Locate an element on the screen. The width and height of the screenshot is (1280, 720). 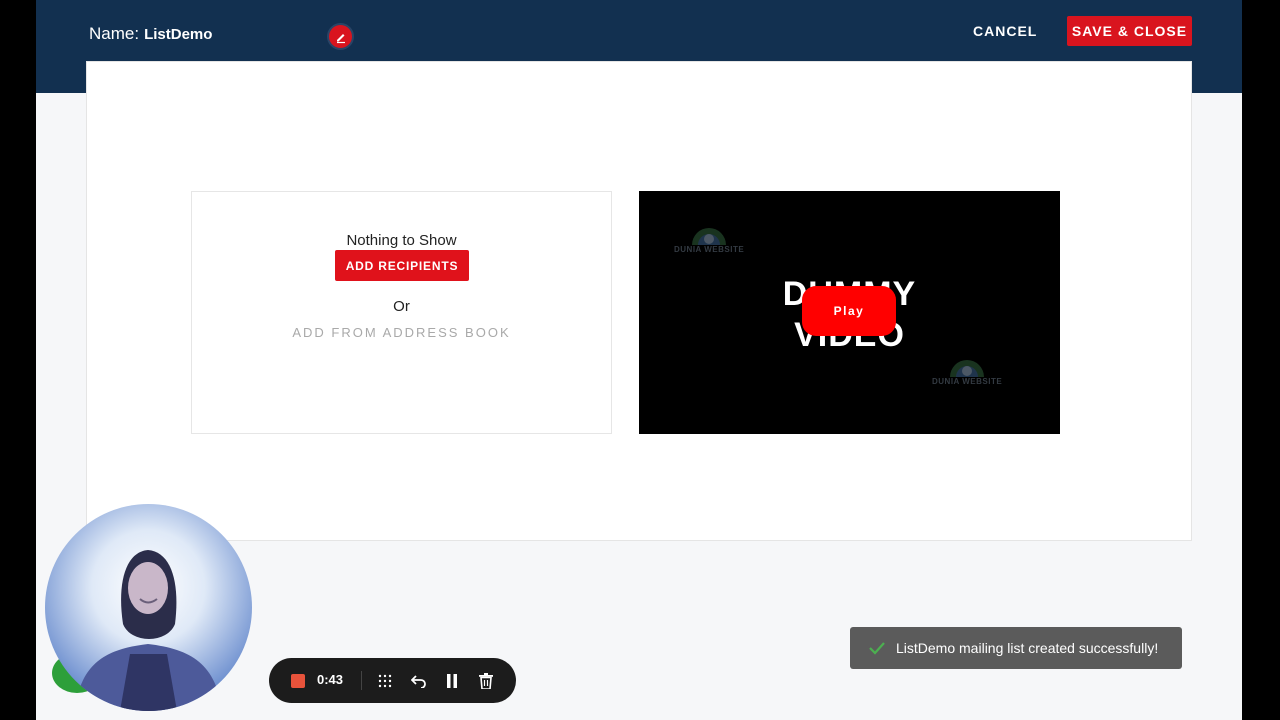
name-label: Name: is located at coordinates (114, 33).